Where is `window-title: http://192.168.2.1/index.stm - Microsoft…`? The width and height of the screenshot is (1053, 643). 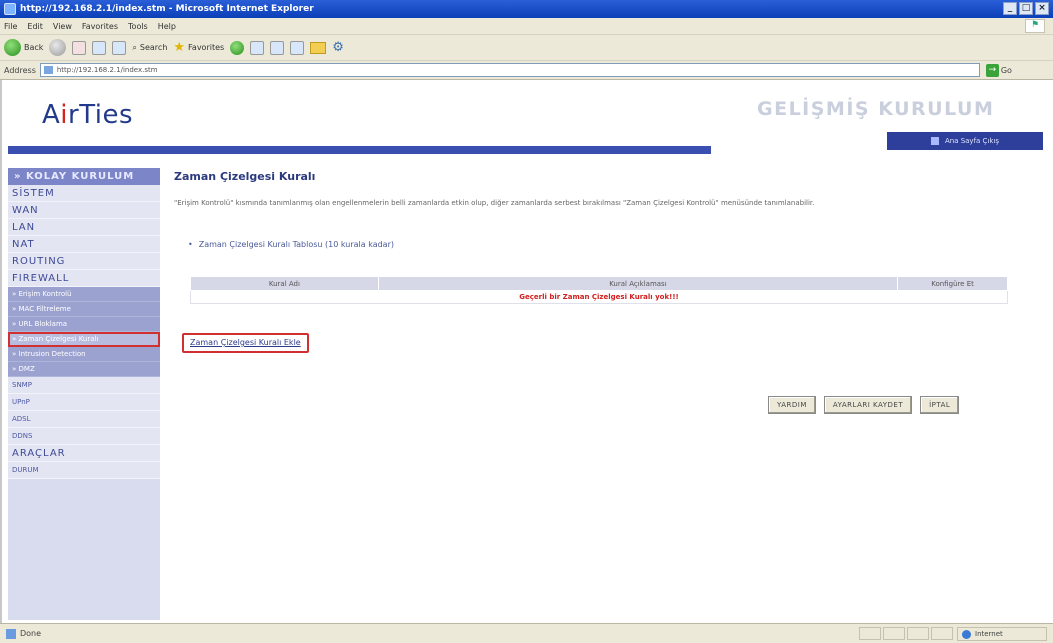
window-title: http://192.168.2.1/index.stm - Microsoft… is located at coordinates (167, 9).